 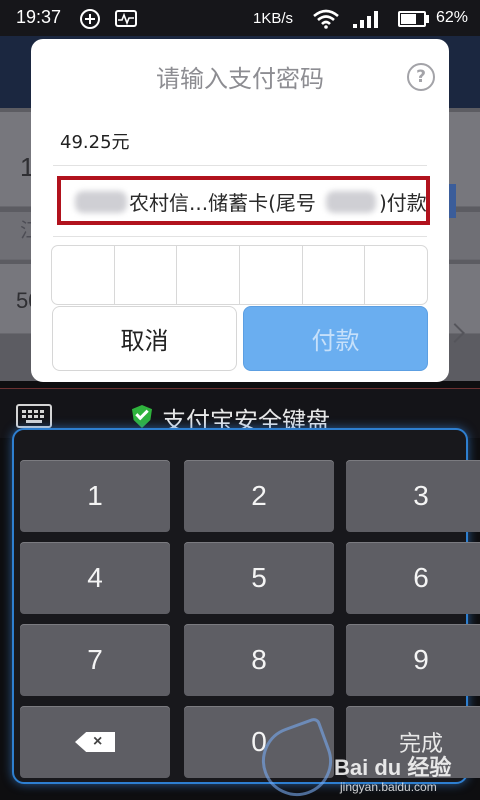 I want to click on payment-method-text: 农村信...储蓄卡(尾号, so click(x=222, y=203).